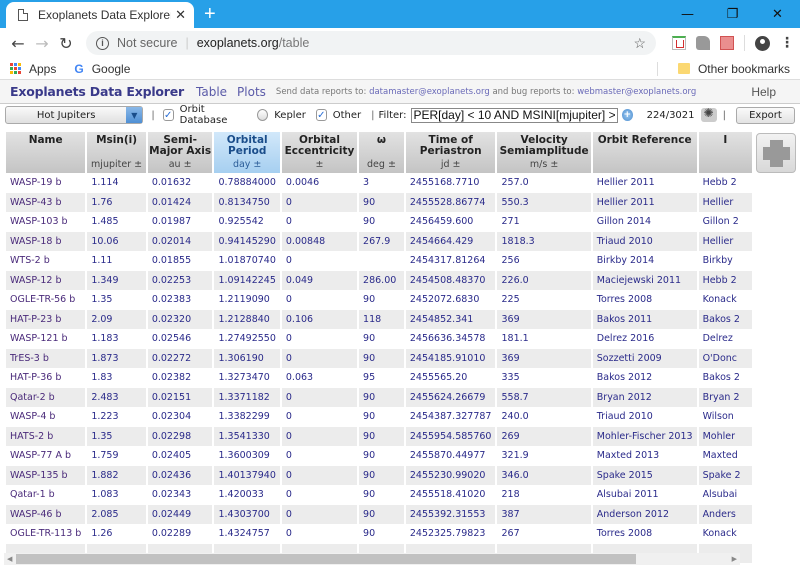 This screenshot has height=569, width=800. What do you see at coordinates (46, 241) in the screenshot?
I see `planet-name-cell: WASP-18 b` at bounding box center [46, 241].